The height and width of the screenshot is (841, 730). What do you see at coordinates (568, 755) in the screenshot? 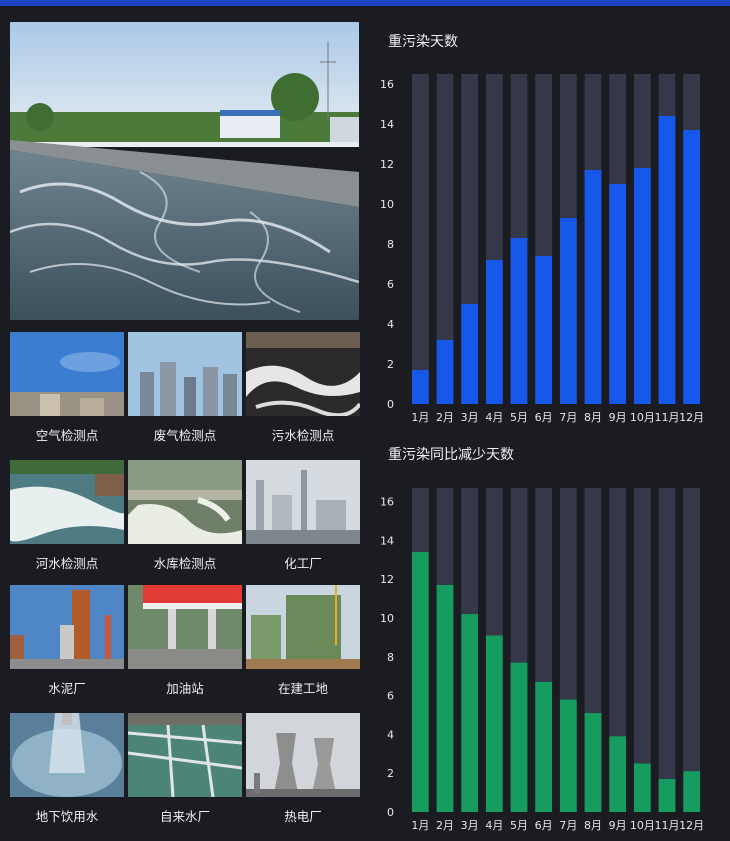
I see `bar-7月` at bounding box center [568, 755].